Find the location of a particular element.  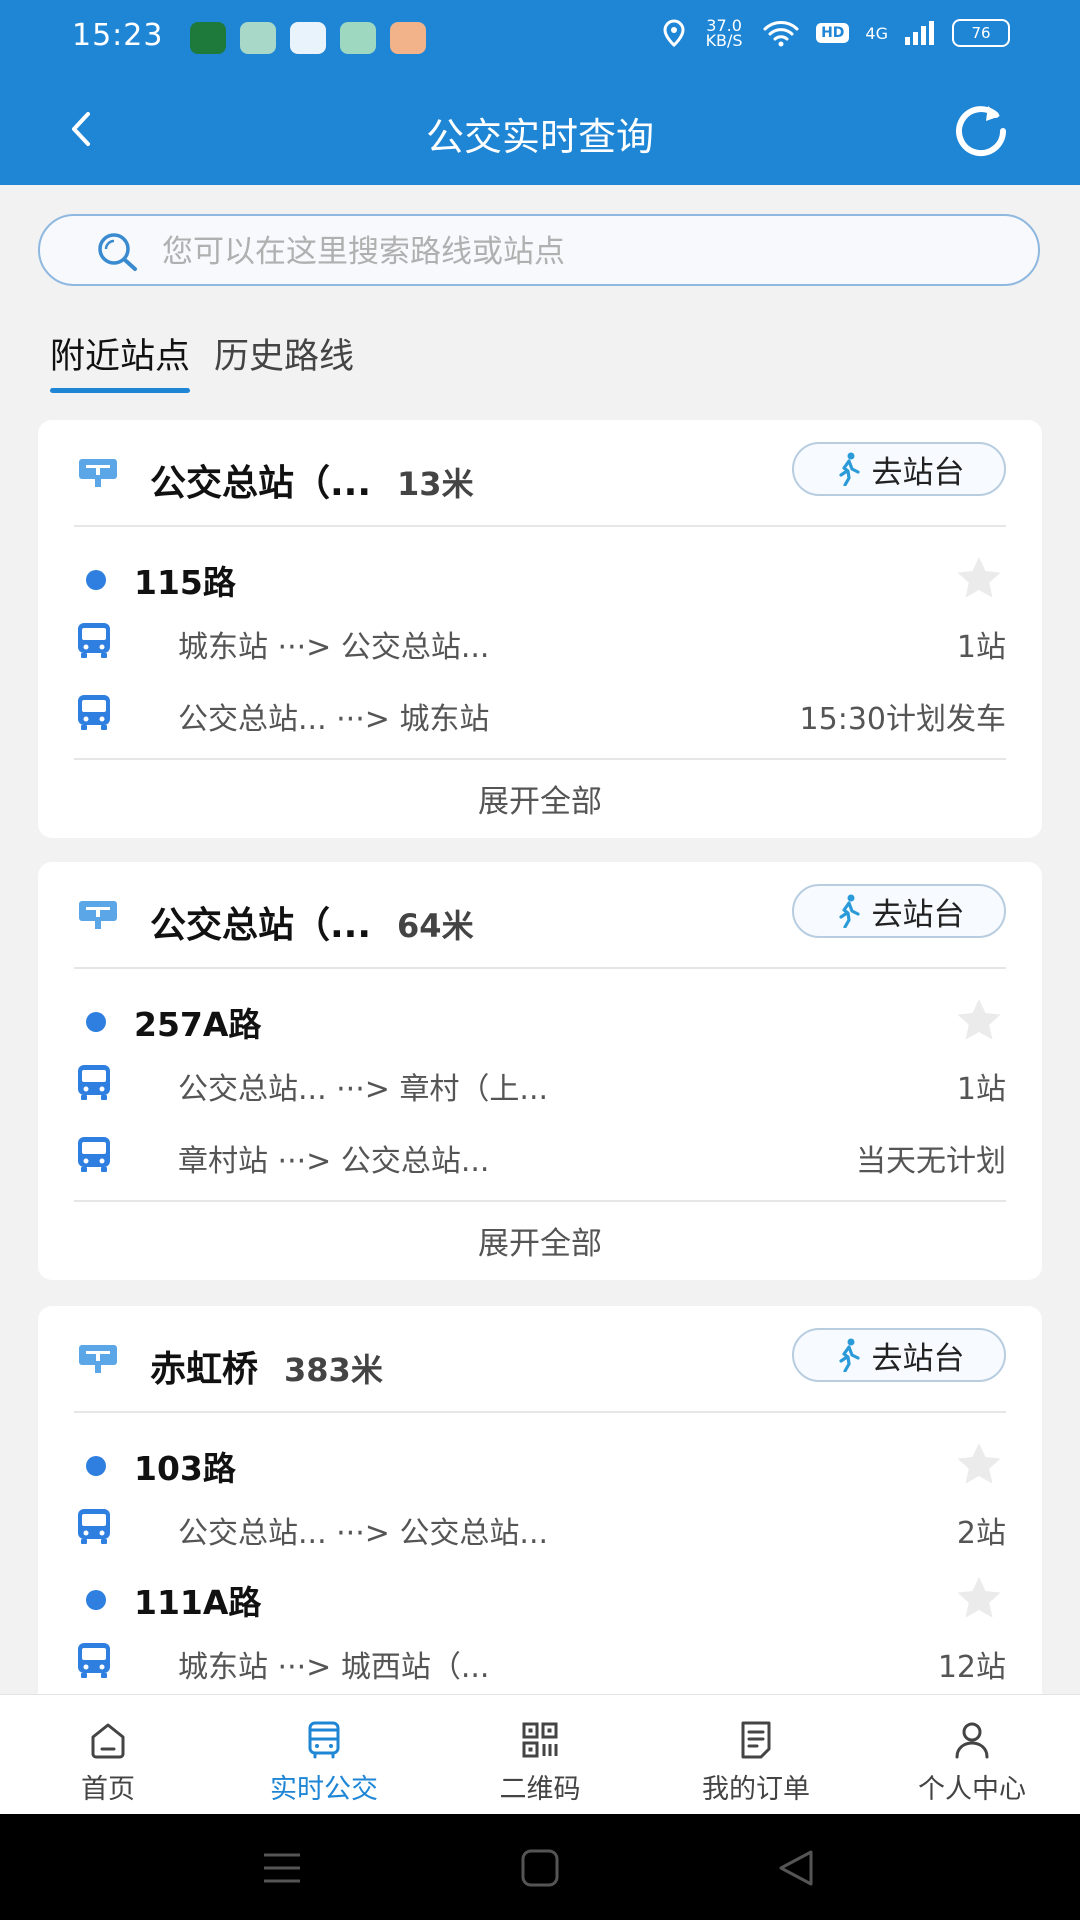

direction-text: 公交总站... ···> 城东站 is located at coordinates (334, 719).